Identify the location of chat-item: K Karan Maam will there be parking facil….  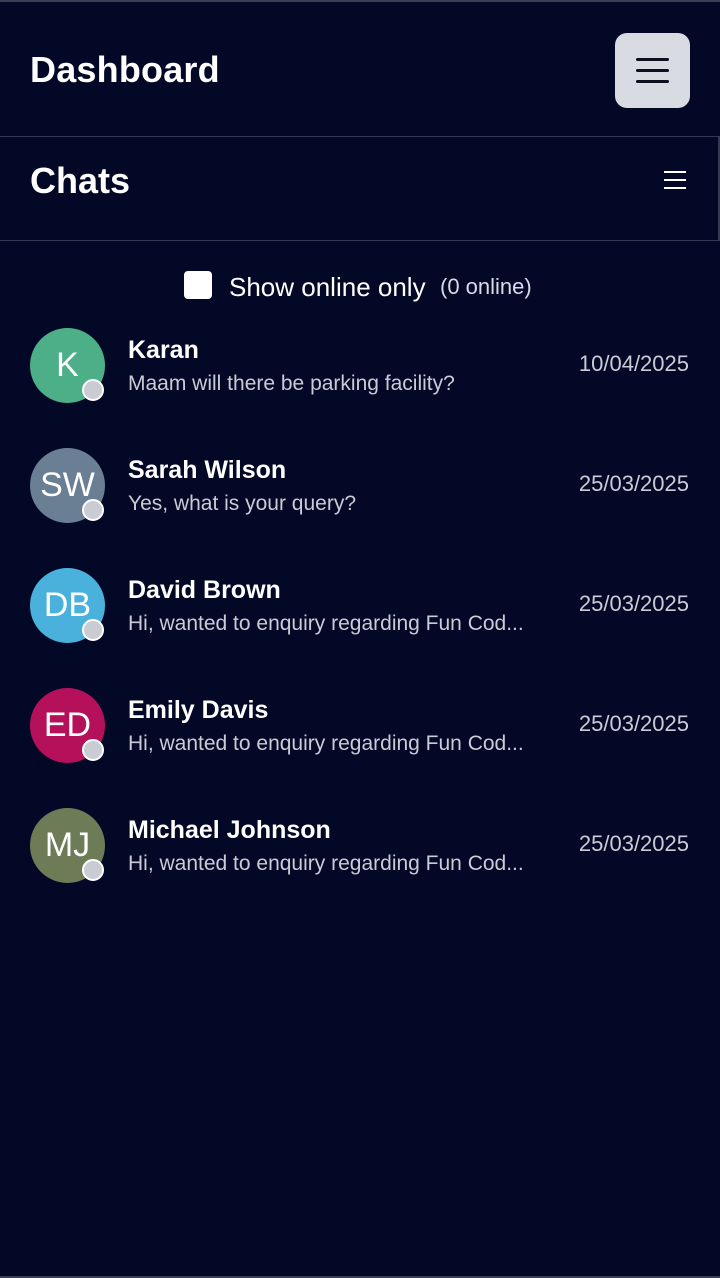
(360, 388).